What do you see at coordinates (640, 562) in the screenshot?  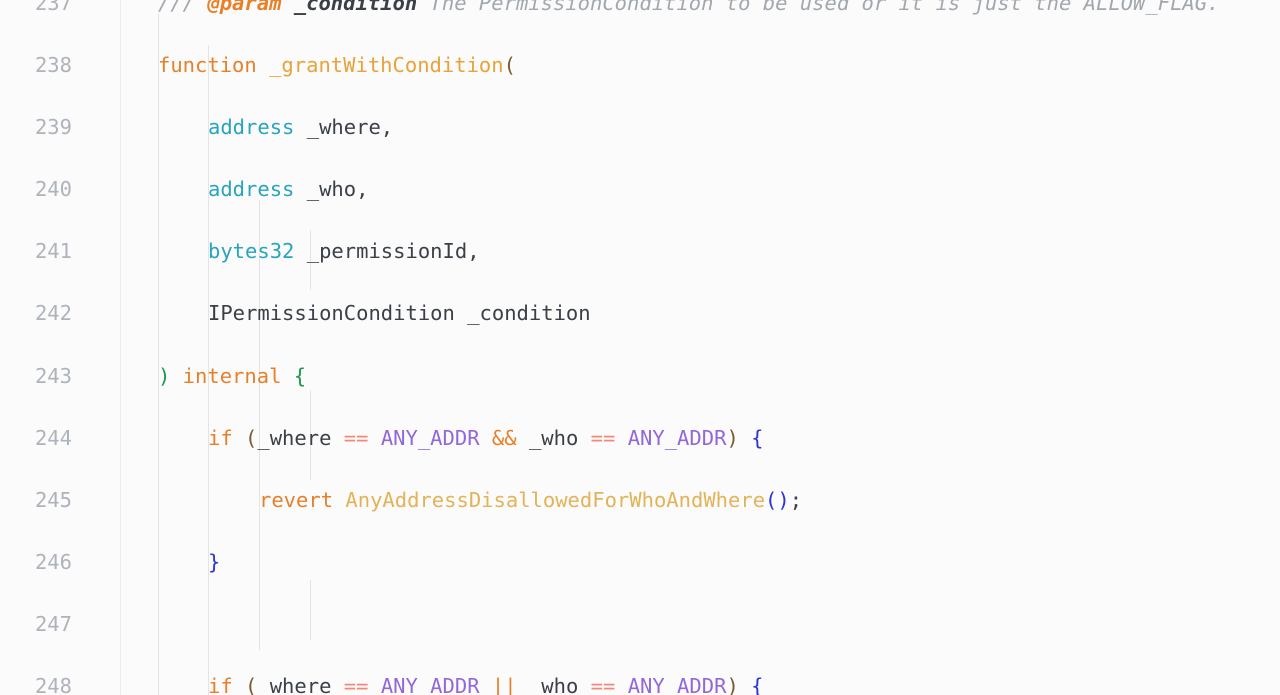 I see `code-line: 246 }` at bounding box center [640, 562].